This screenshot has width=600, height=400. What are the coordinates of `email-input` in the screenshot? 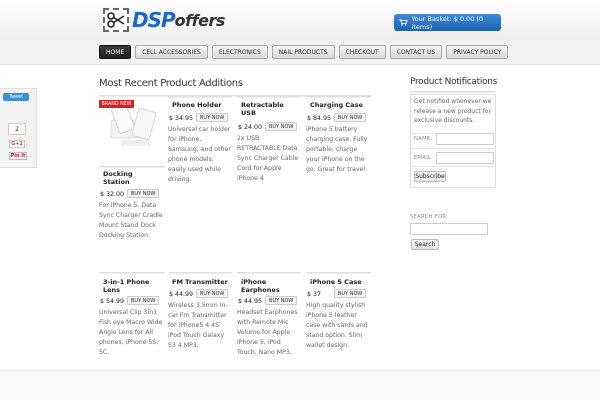 It's located at (465, 158).